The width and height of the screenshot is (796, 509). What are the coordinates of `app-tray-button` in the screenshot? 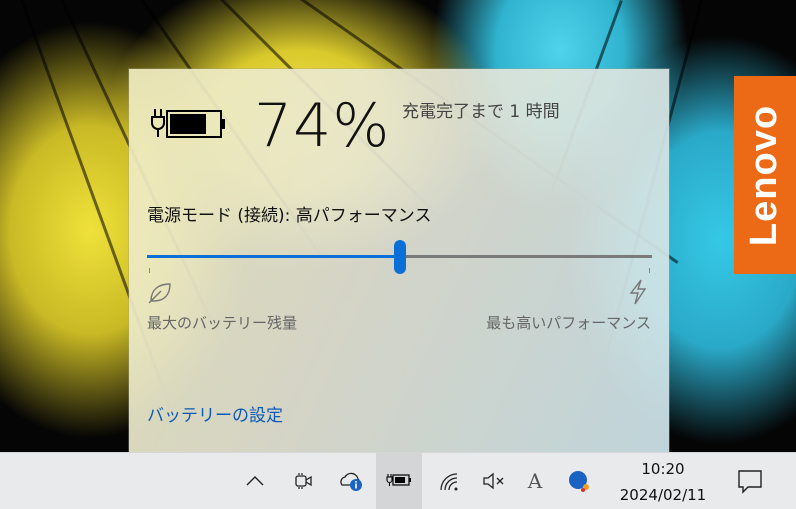 It's located at (579, 481).